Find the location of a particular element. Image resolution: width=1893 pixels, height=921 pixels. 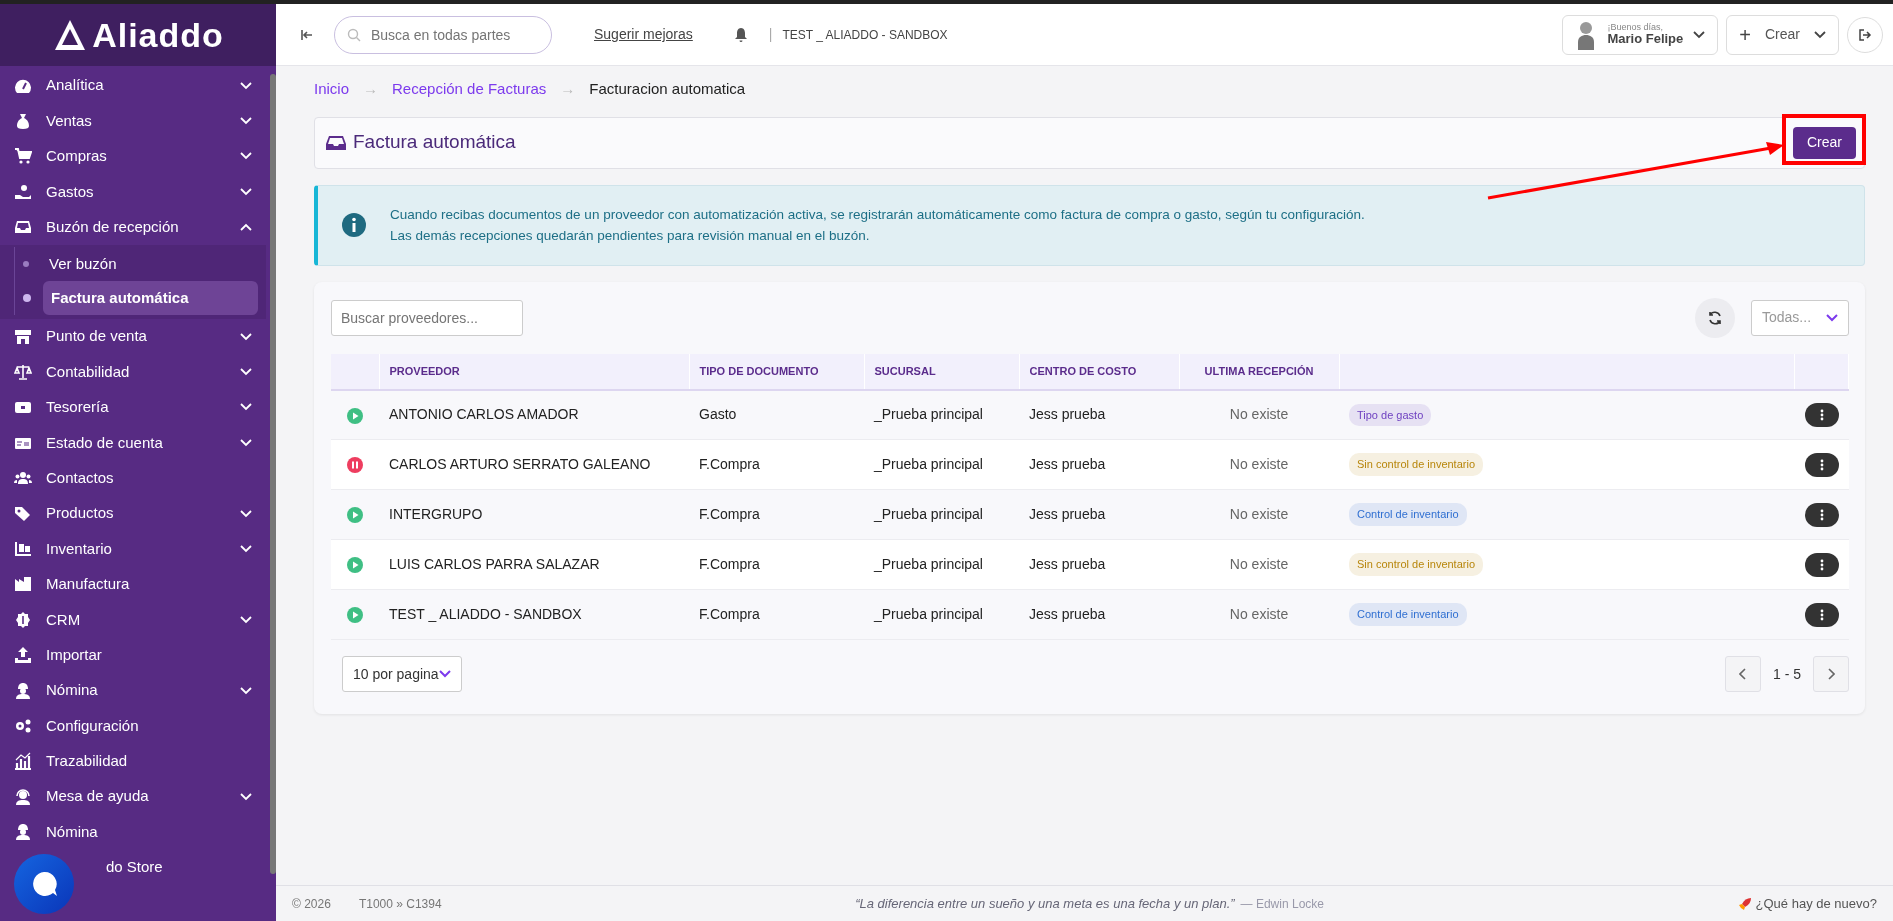

scrollbar is located at coordinates (273, 474).